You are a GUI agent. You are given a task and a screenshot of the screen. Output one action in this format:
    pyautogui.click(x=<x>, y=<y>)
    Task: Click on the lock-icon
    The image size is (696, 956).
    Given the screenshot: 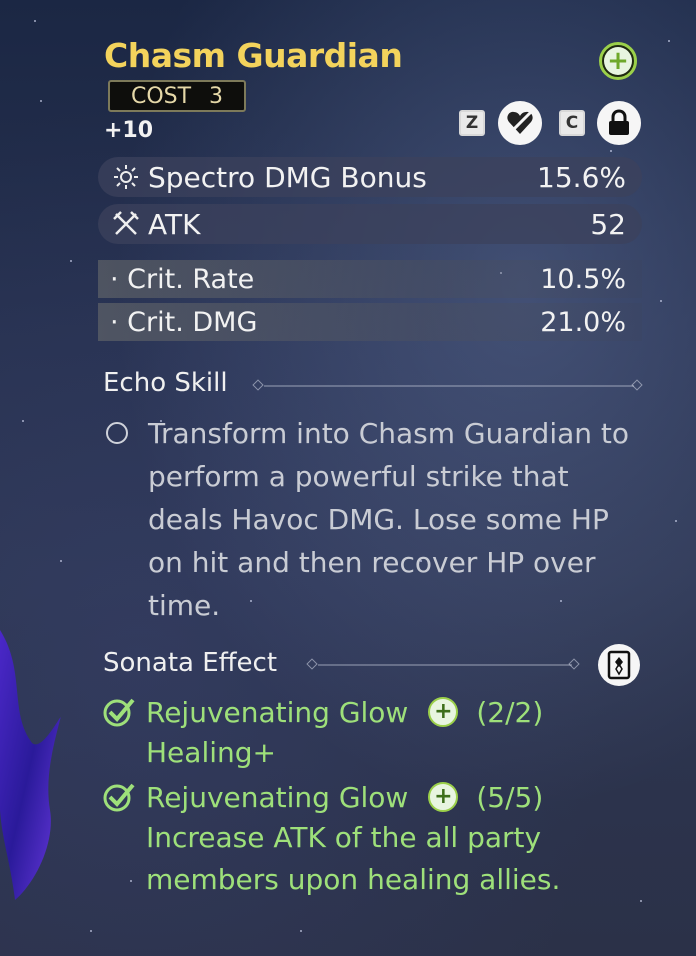 What is the action you would take?
    pyautogui.click(x=619, y=122)
    